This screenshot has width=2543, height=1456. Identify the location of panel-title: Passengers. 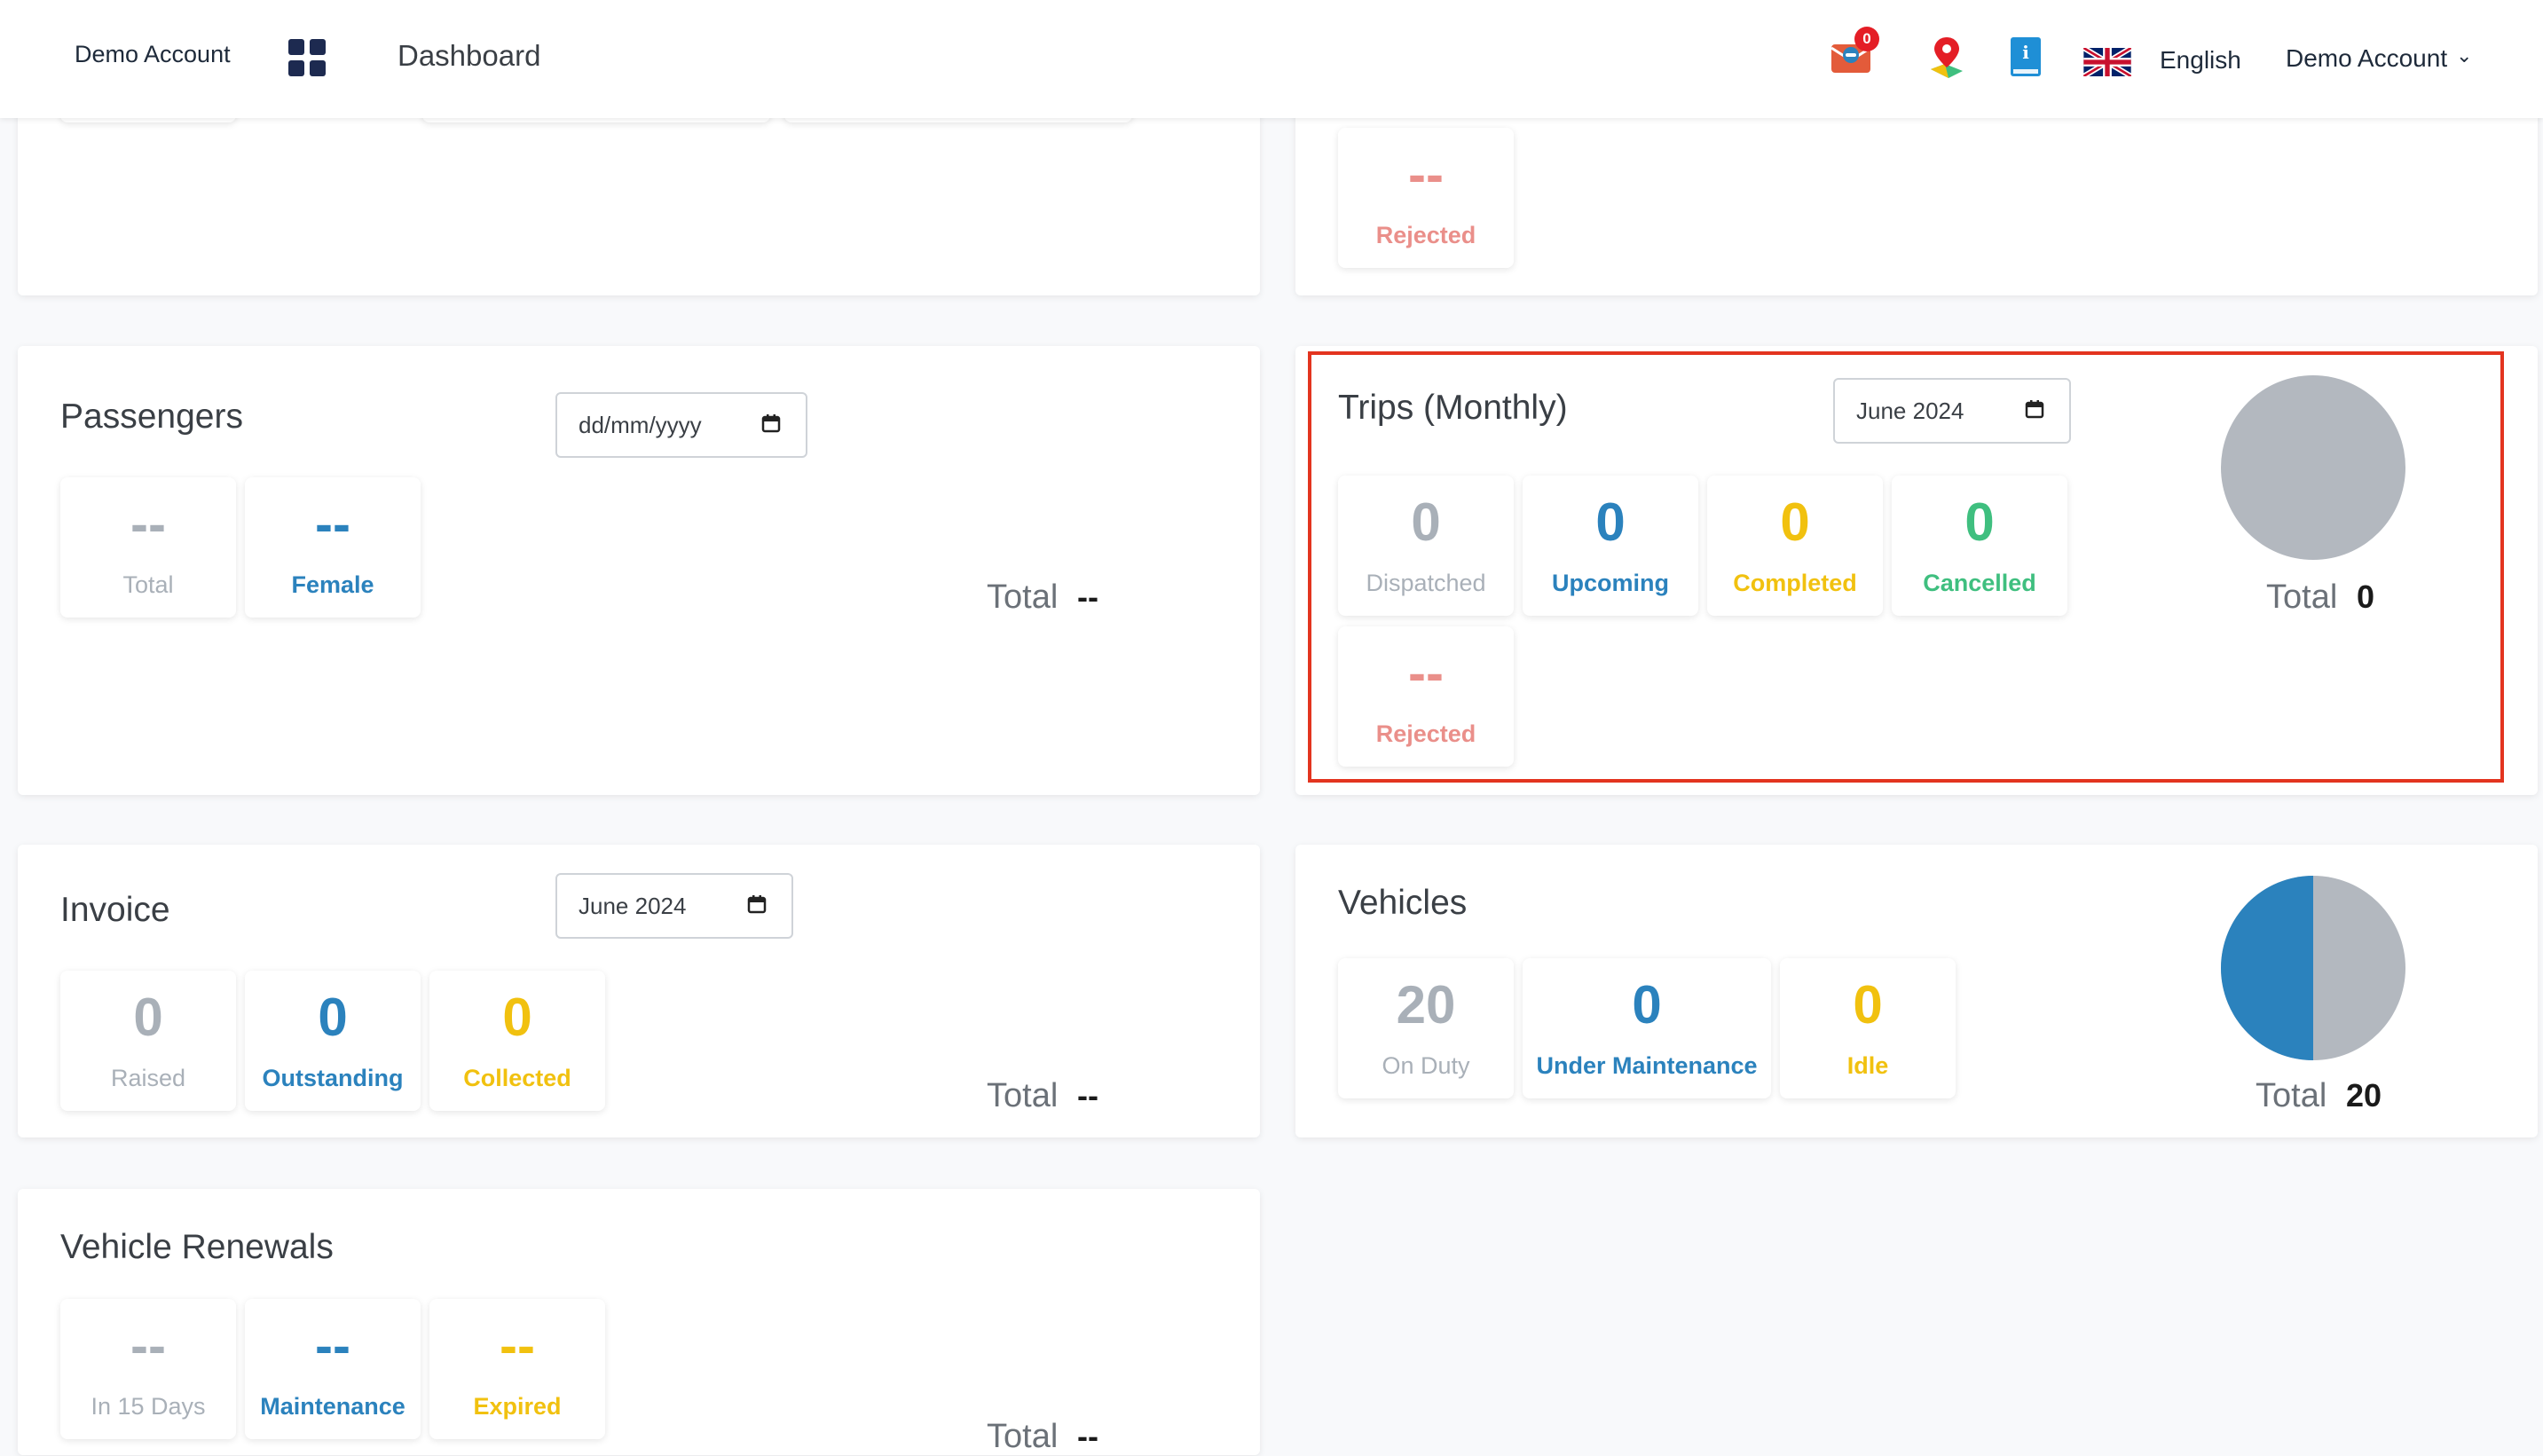
(151, 416).